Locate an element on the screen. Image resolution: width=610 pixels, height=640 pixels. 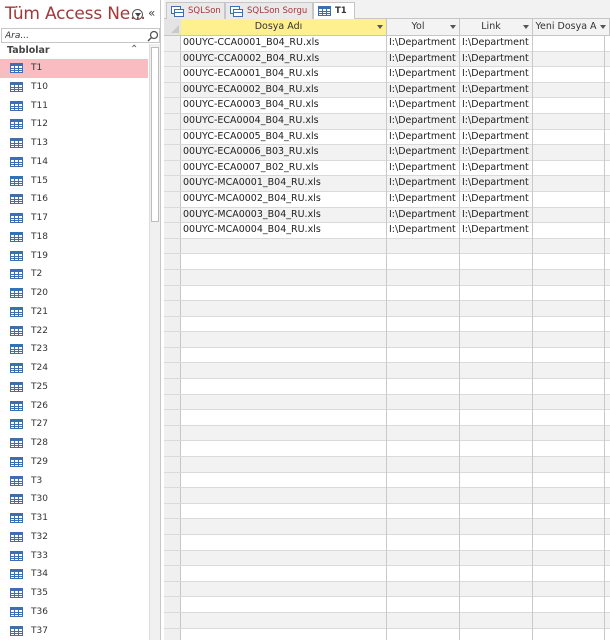
document-tab: SQLSon is located at coordinates (195, 10).